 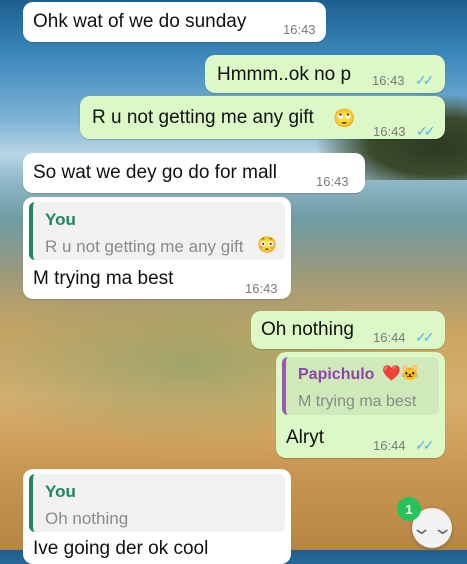 I want to click on message-bubble-incoming: Ohk wat of we do sunday 16:43, so click(x=174, y=22).